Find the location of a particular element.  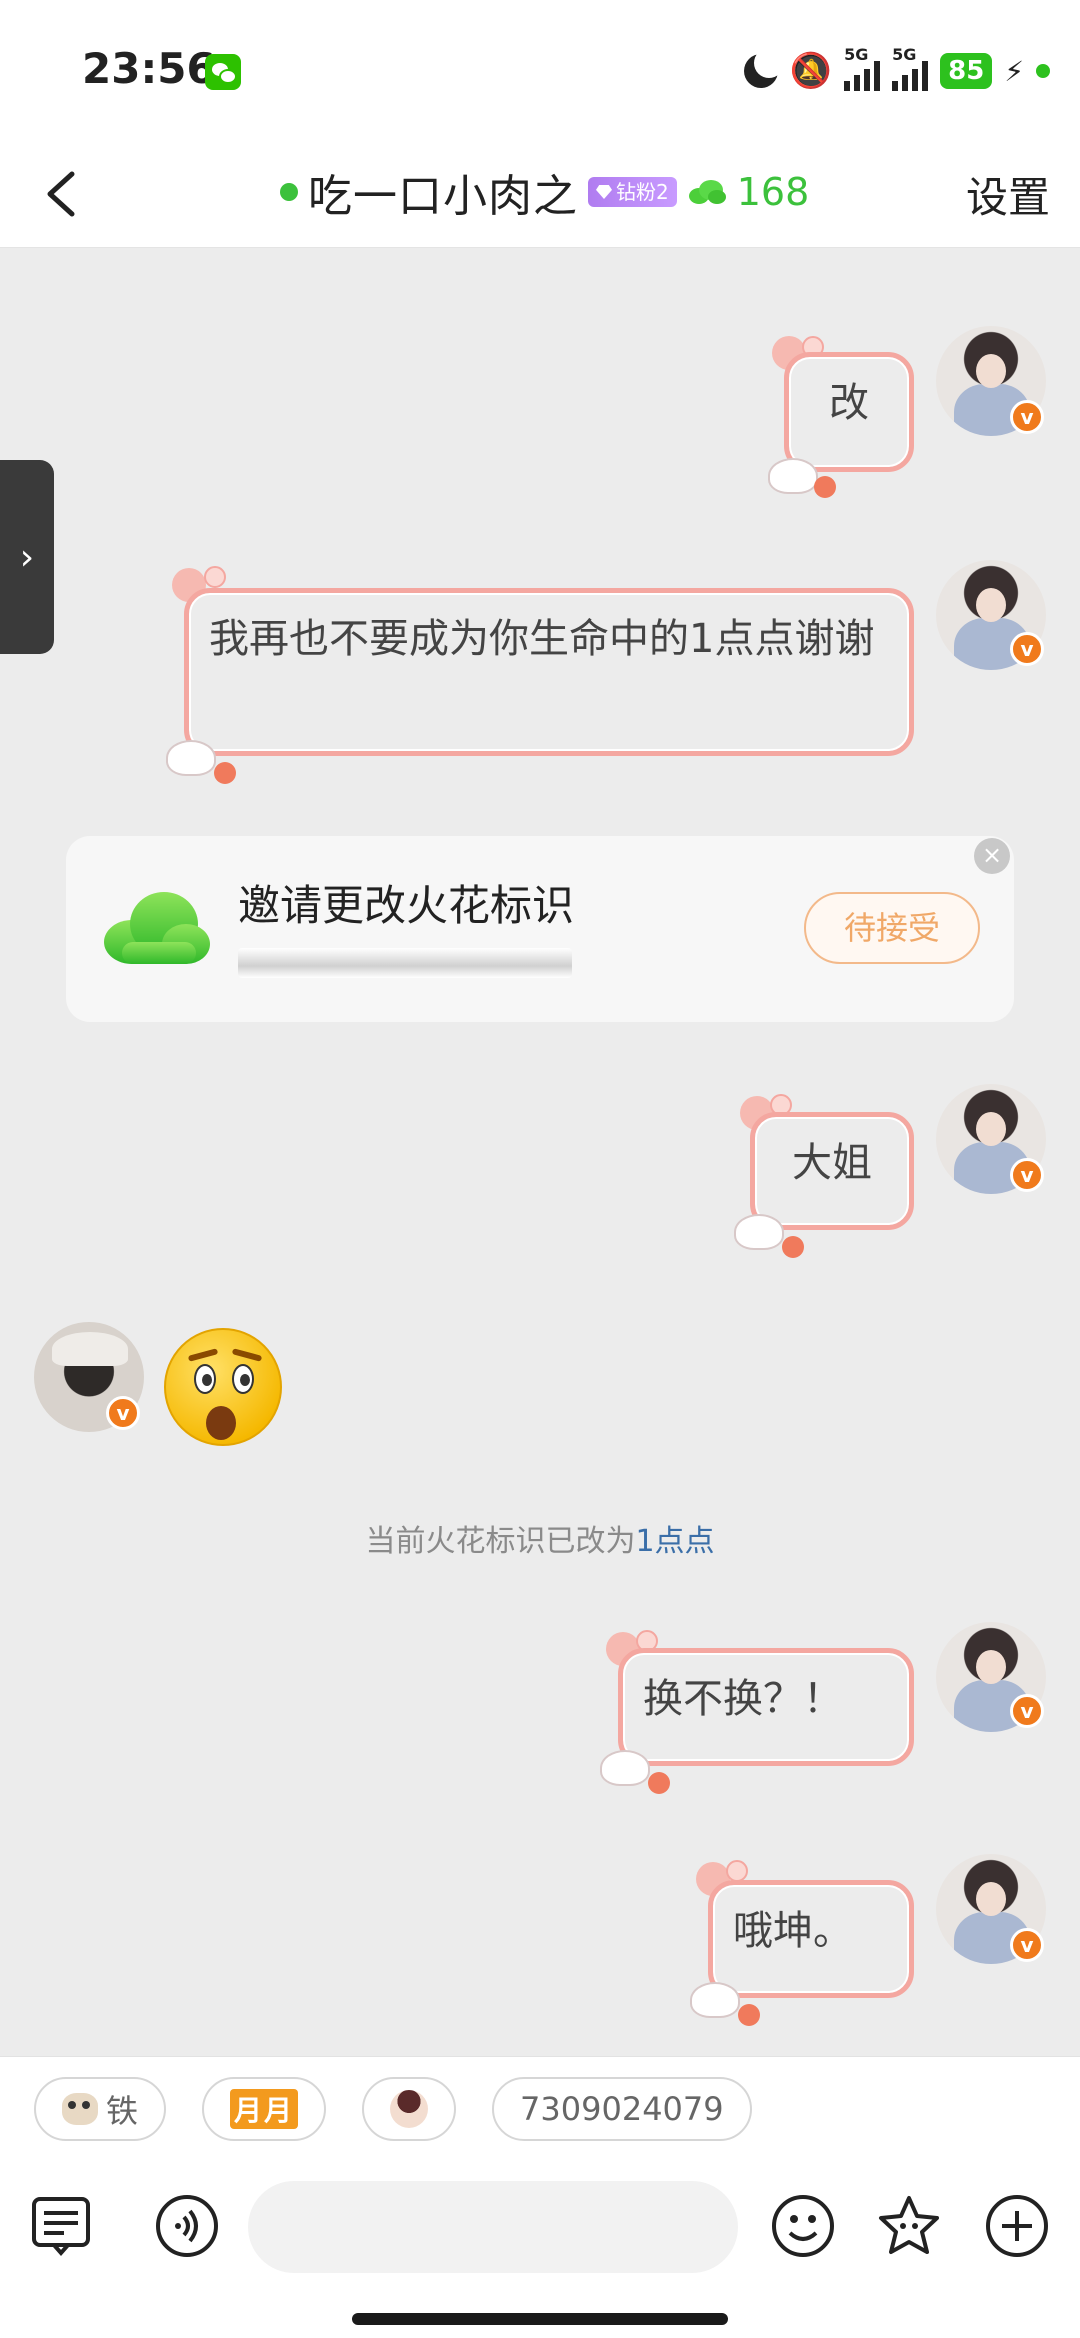

voice-icon is located at coordinates (187, 2226).